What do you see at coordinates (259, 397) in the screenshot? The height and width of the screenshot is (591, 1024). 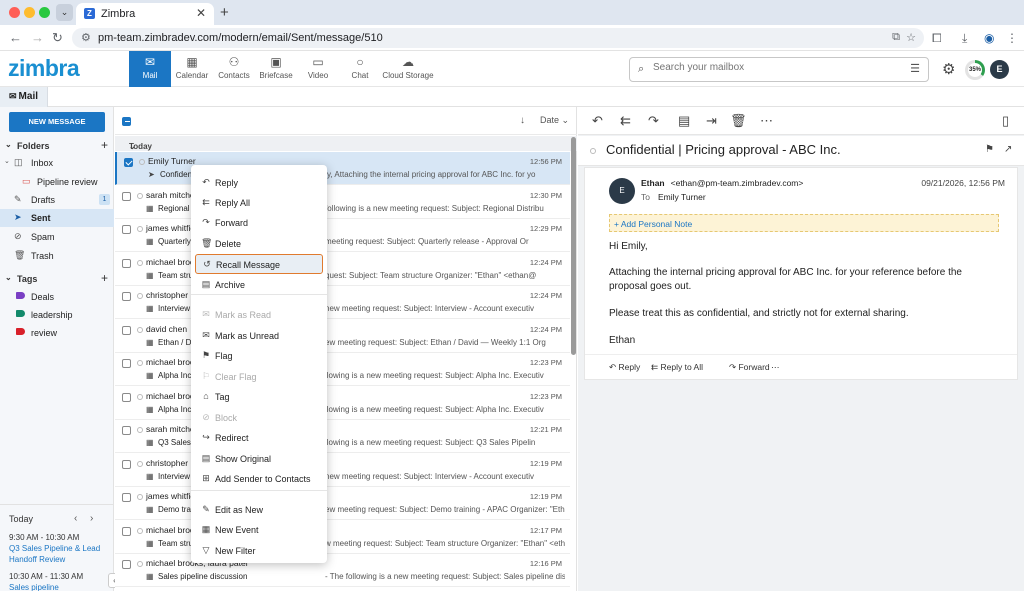 I see `menu-item-tag: ⌂ Tag` at bounding box center [259, 397].